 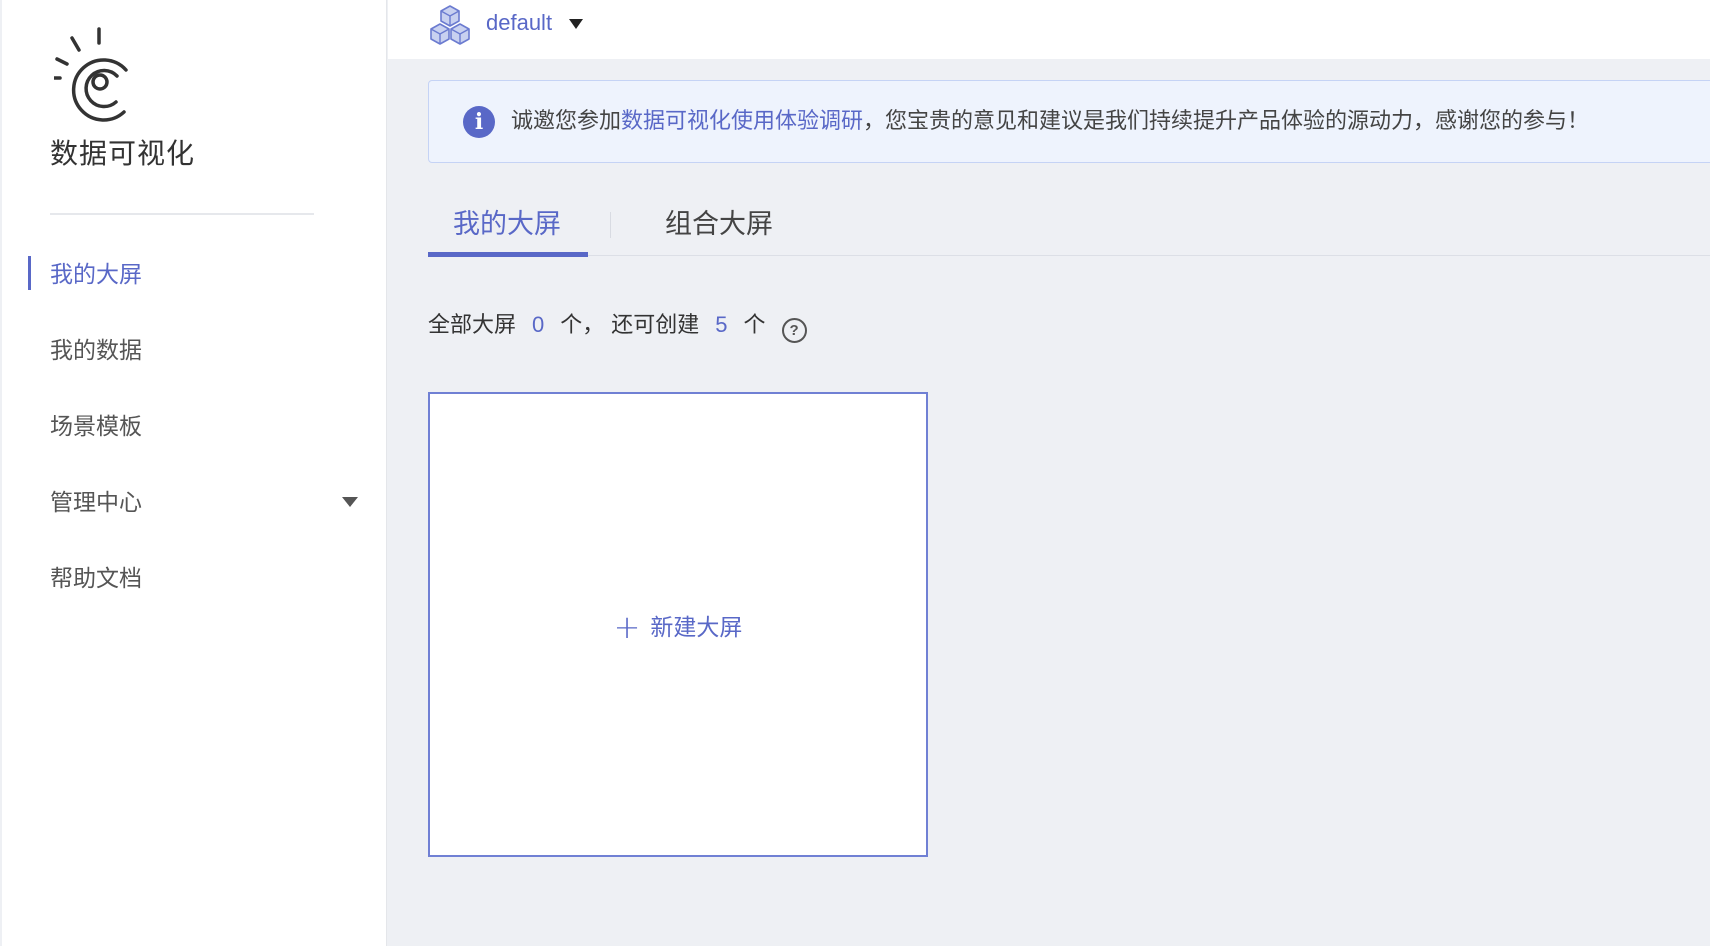 I want to click on nav-active-indicator, so click(x=29, y=273).